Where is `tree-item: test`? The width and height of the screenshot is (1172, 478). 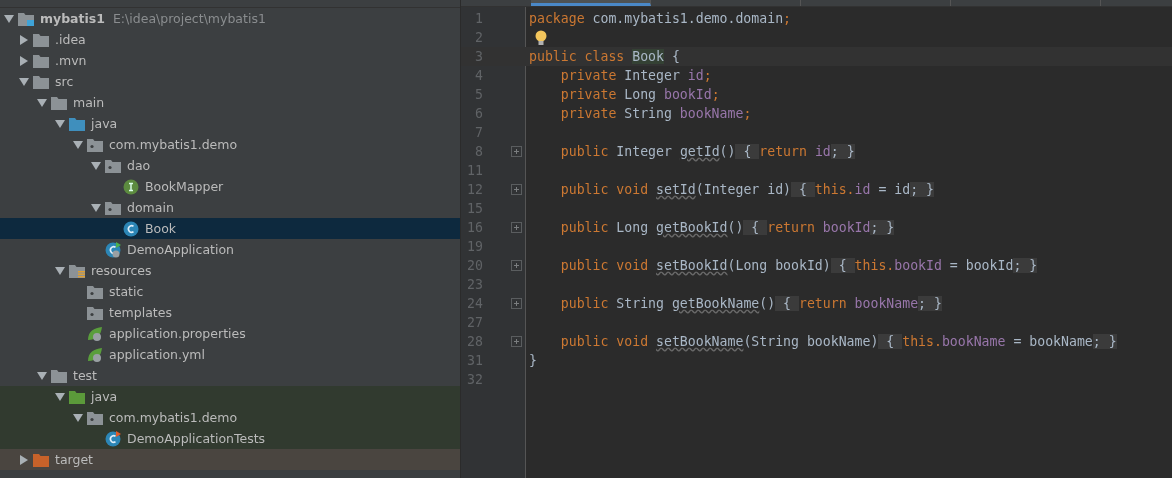
tree-item: test is located at coordinates (230, 375).